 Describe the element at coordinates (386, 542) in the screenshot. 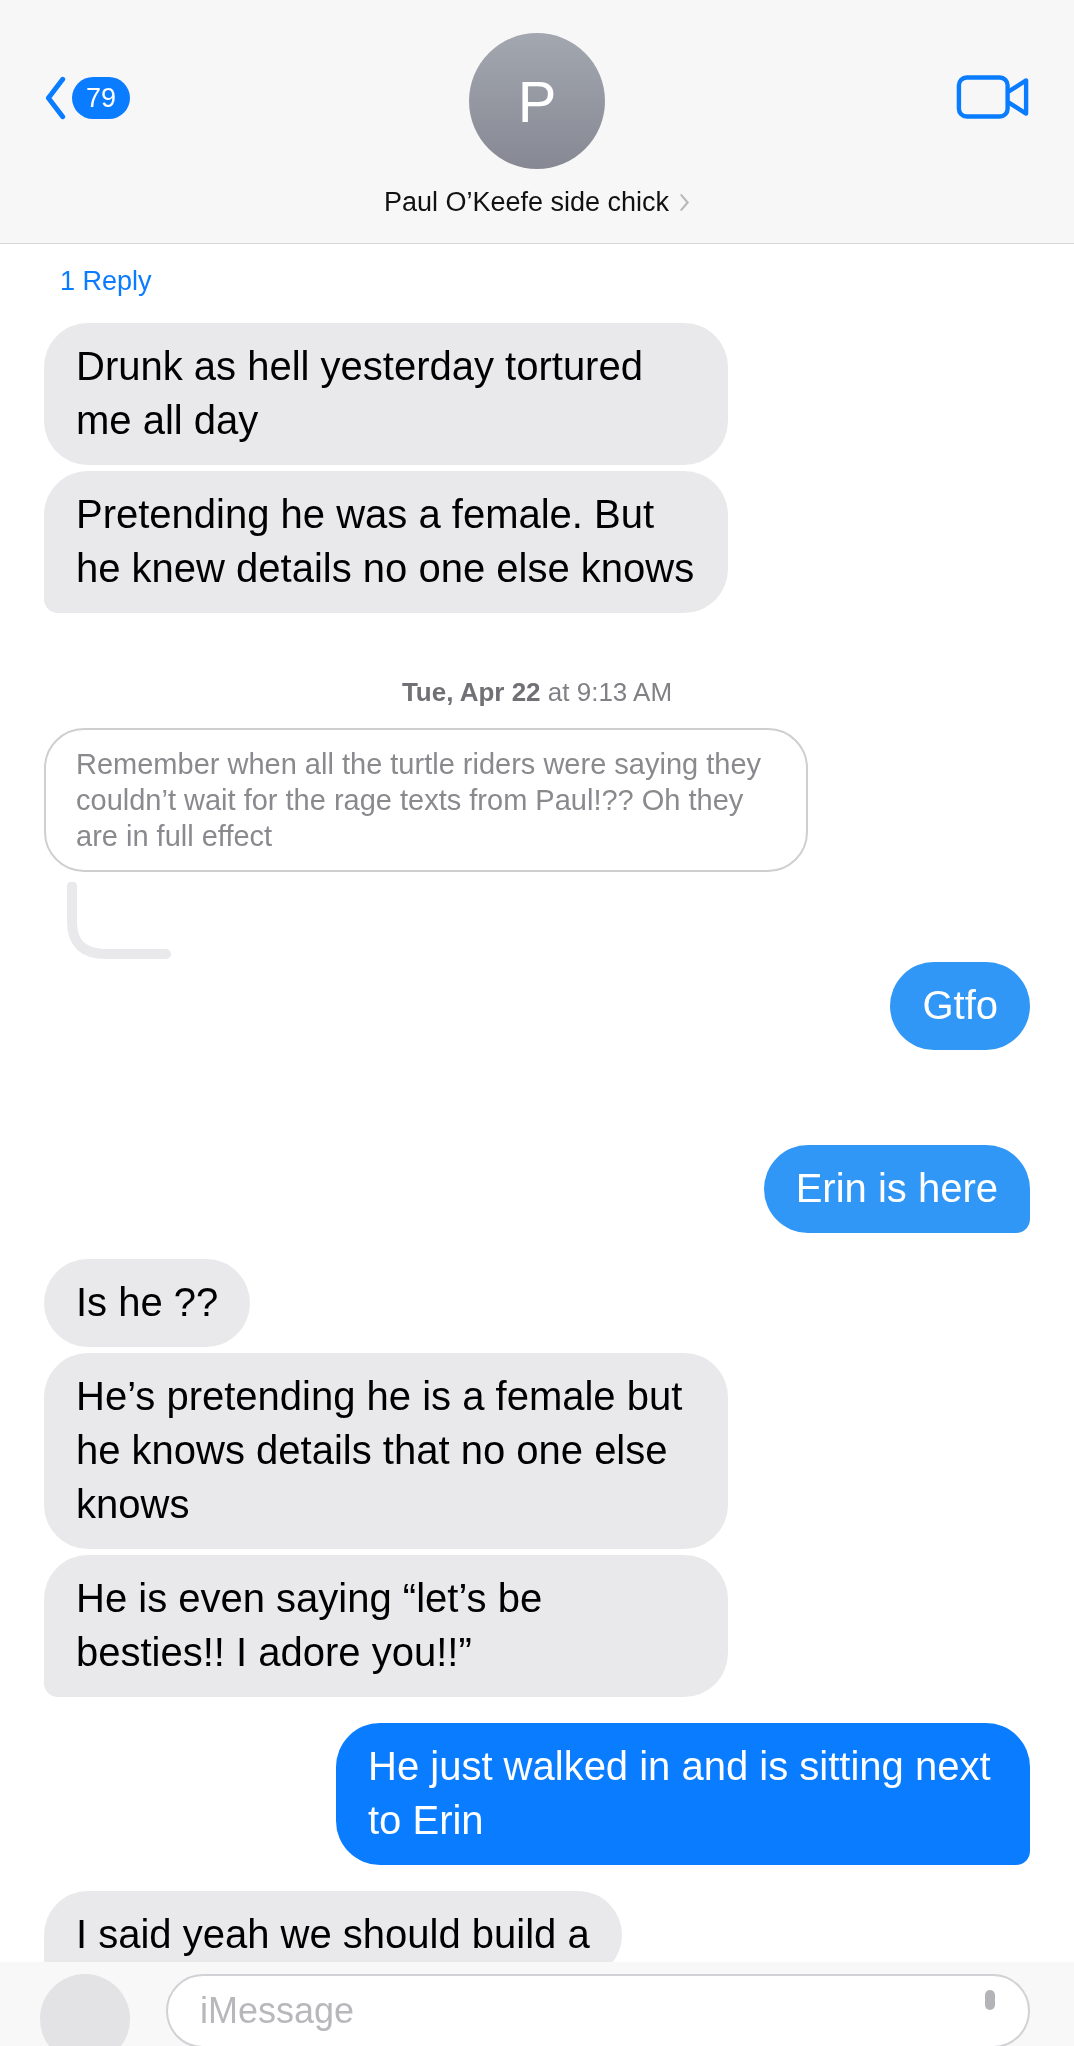

I see `received-message-bubble: Pretending he was a female. But he knew details no one else knows` at that location.